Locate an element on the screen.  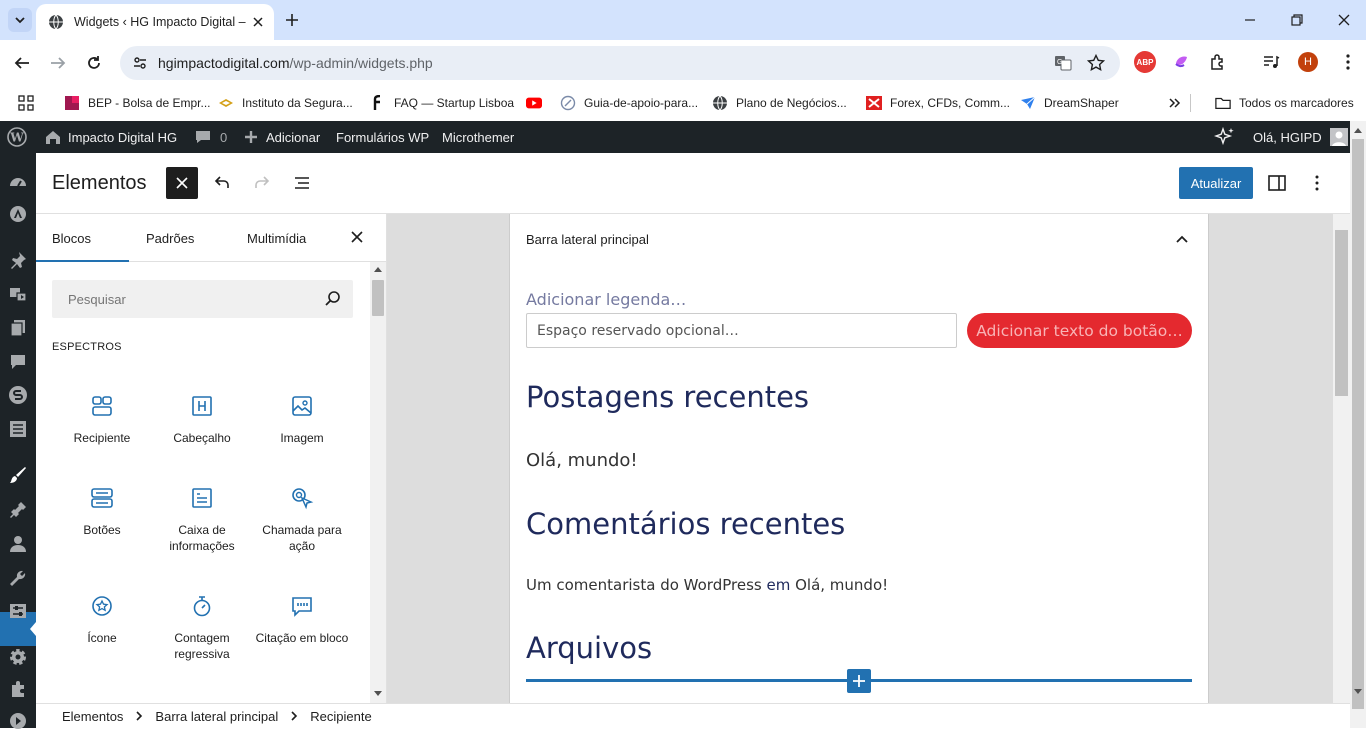
adblock-plus-icon: ABP is located at coordinates (1145, 62).